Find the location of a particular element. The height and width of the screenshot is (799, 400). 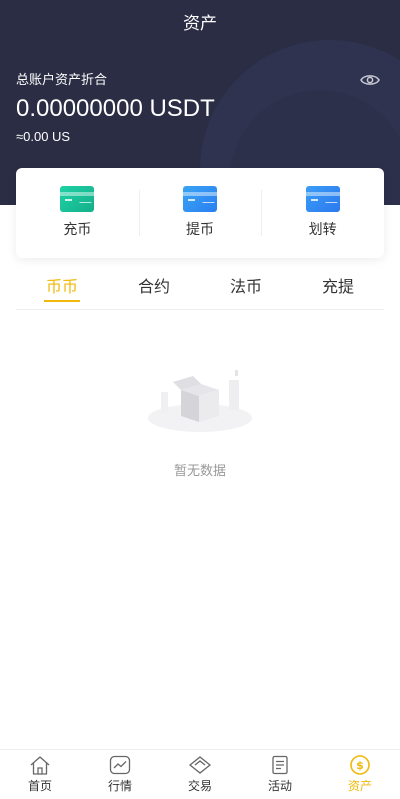

transfer-label: 划转 is located at coordinates (322, 230).